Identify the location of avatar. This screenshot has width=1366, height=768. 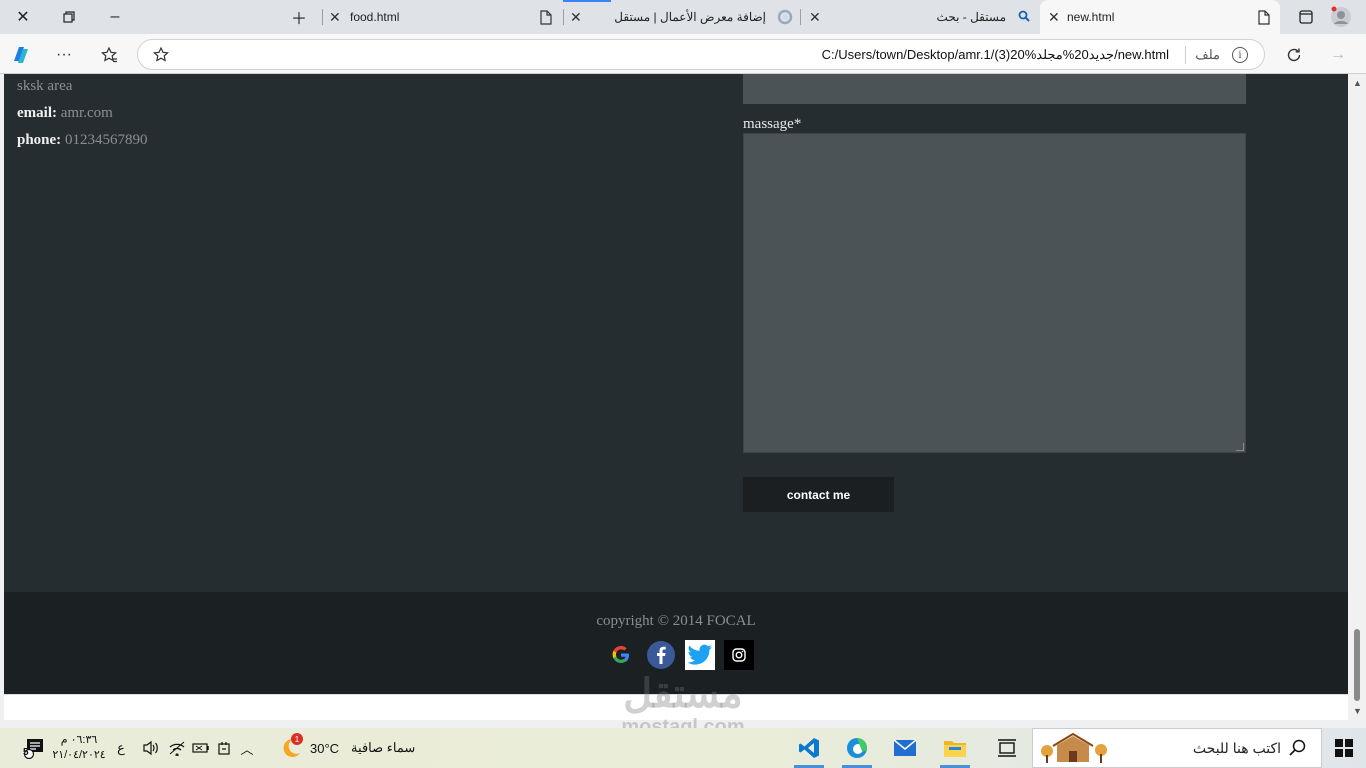
(1341, 16).